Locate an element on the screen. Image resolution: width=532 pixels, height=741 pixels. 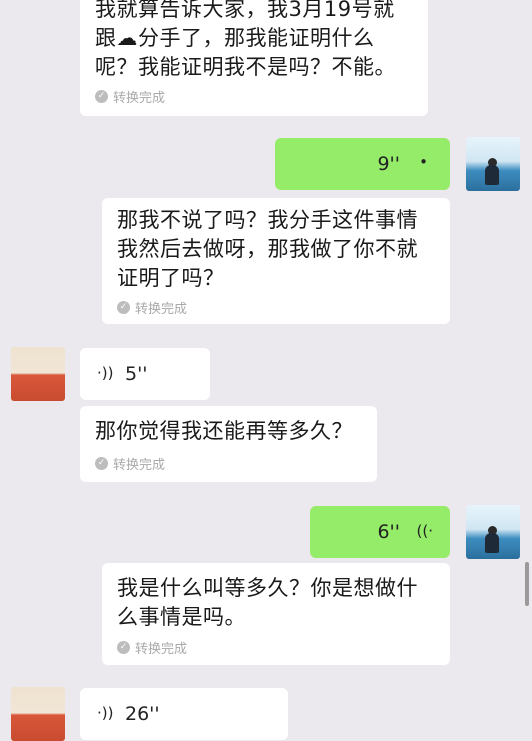
transcript-line: 我是什么叫等多久？你是想做什 is located at coordinates (267, 588).